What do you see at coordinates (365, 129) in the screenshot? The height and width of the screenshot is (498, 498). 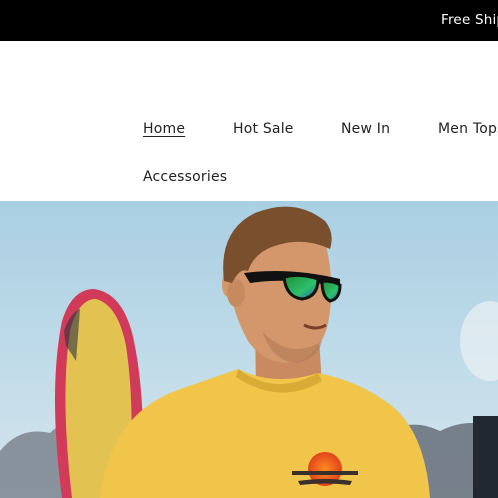 I see `nav-item-new-in: New In` at bounding box center [365, 129].